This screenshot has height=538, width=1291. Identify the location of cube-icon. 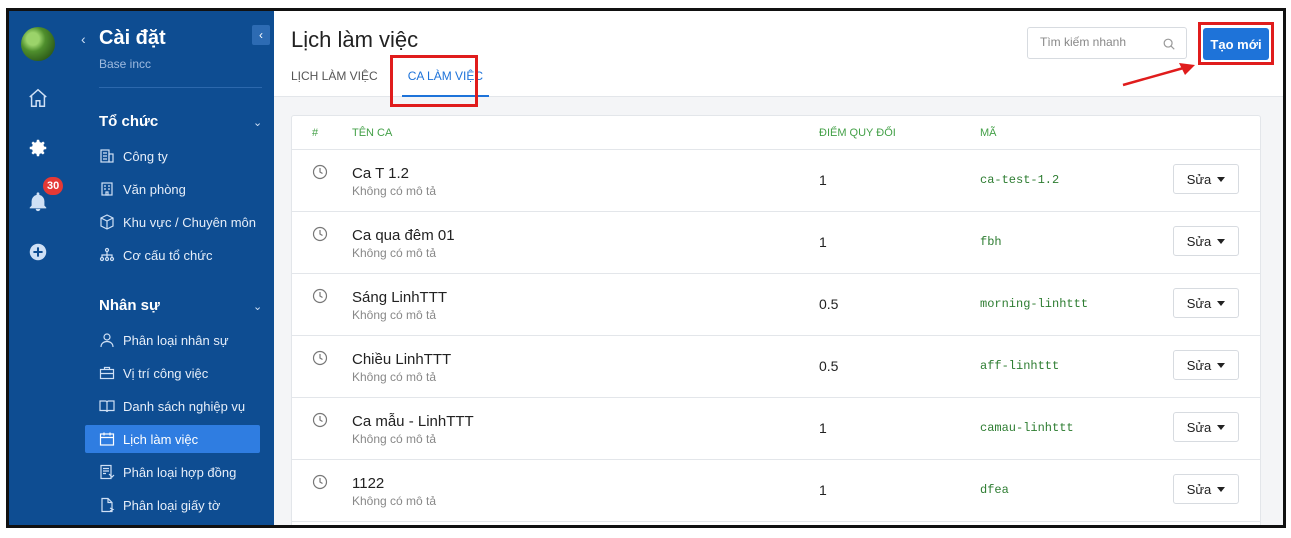
(107, 222).